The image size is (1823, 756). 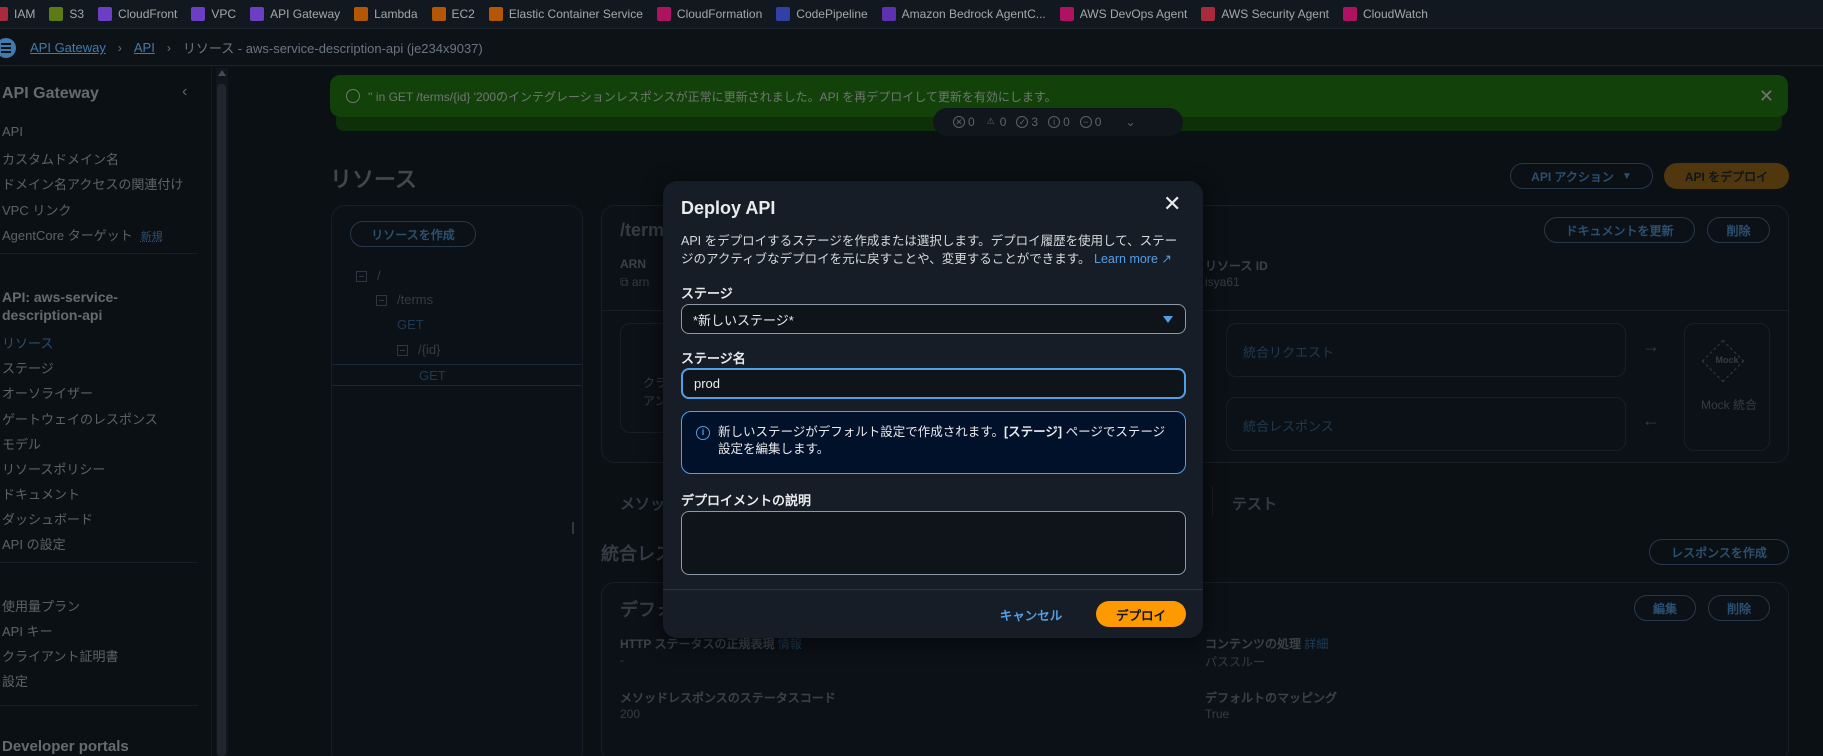 What do you see at coordinates (60, 158) in the screenshot?
I see `sidebar-item-1: カスタムドメイン名` at bounding box center [60, 158].